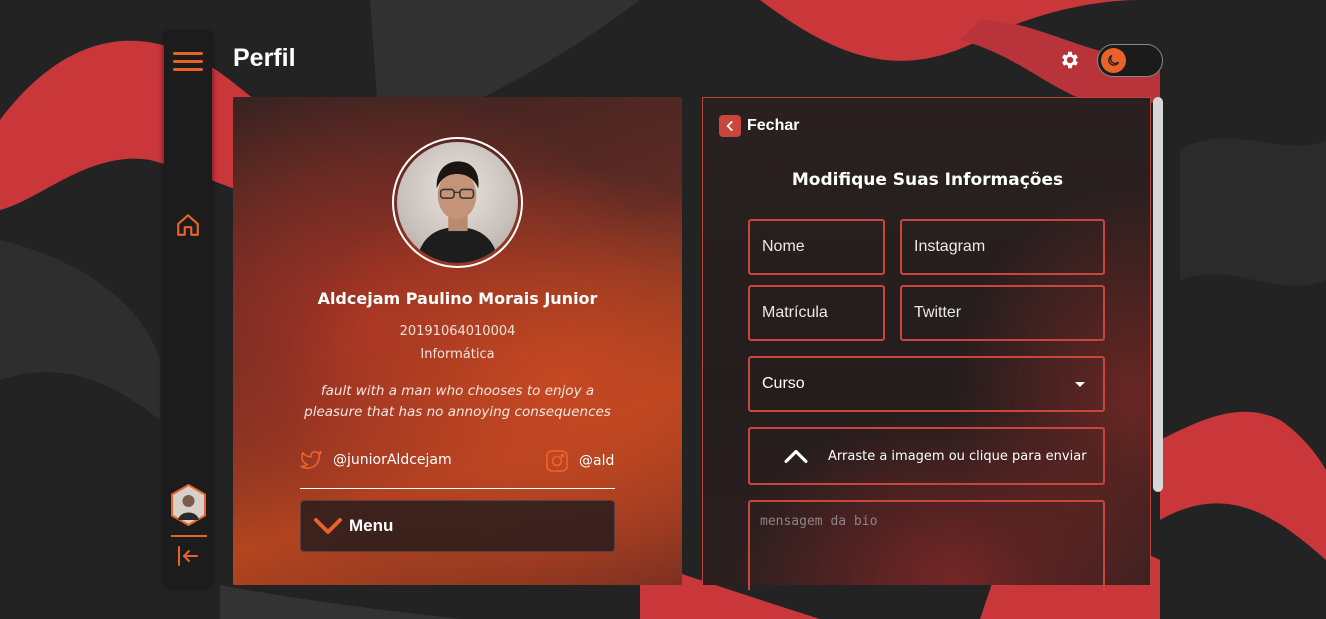 The image size is (1326, 619). Describe the element at coordinates (730, 126) in the screenshot. I see `chevron-left-icon` at that location.